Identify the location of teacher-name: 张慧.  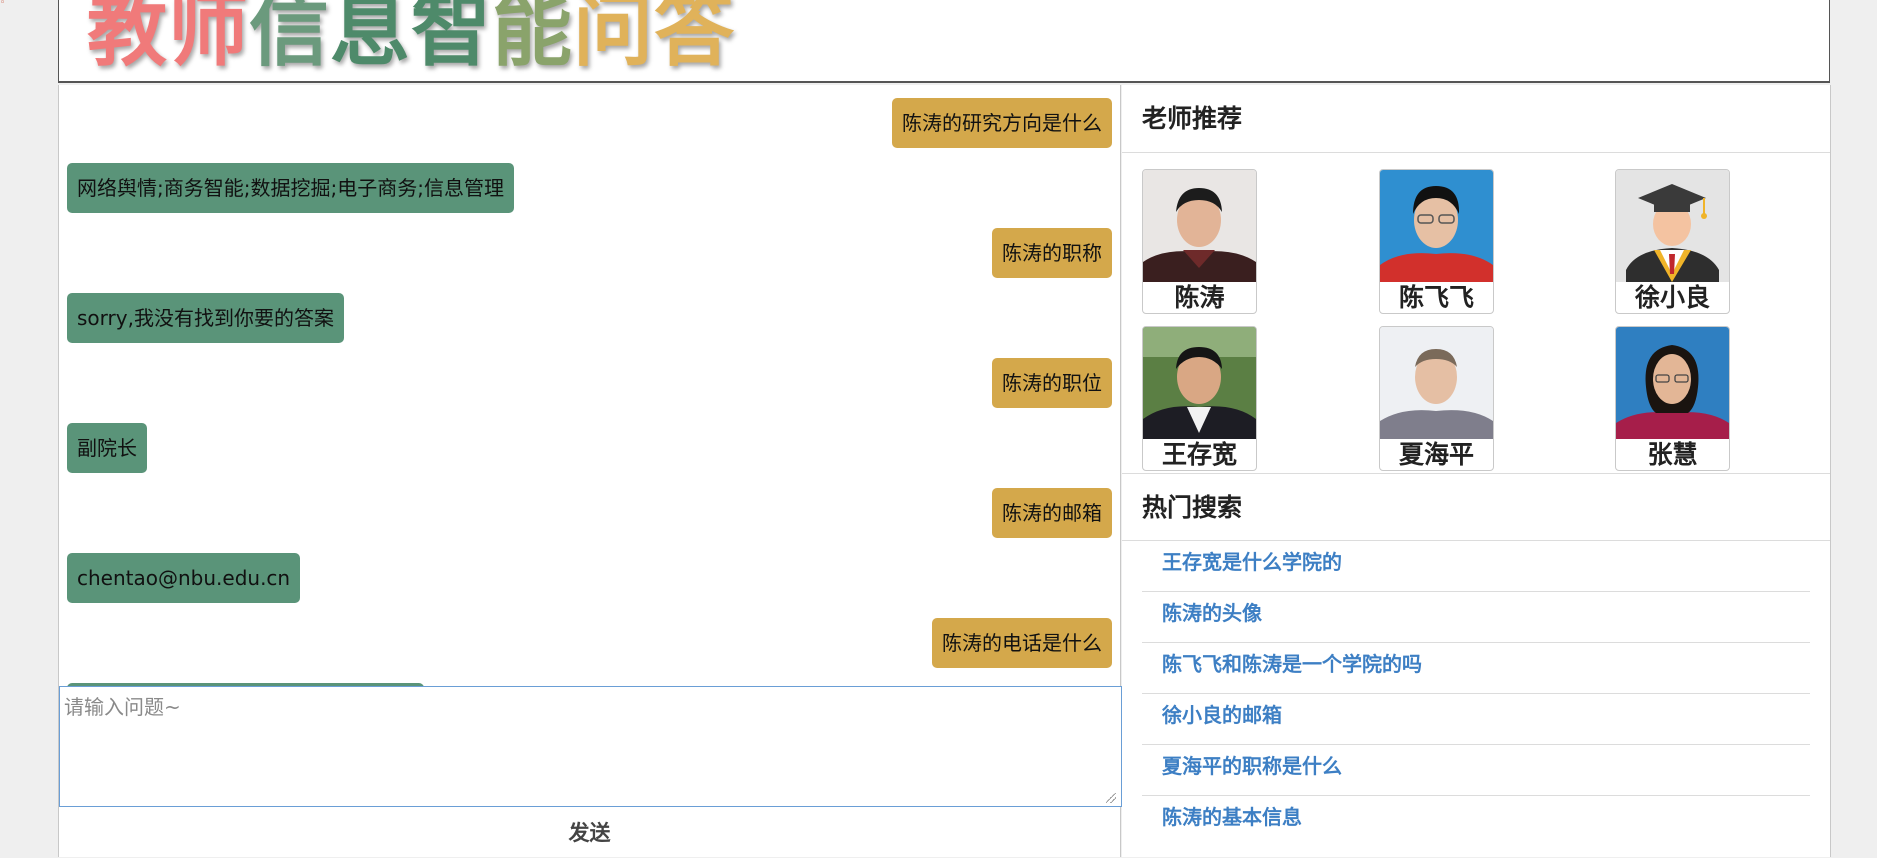
(1672, 454).